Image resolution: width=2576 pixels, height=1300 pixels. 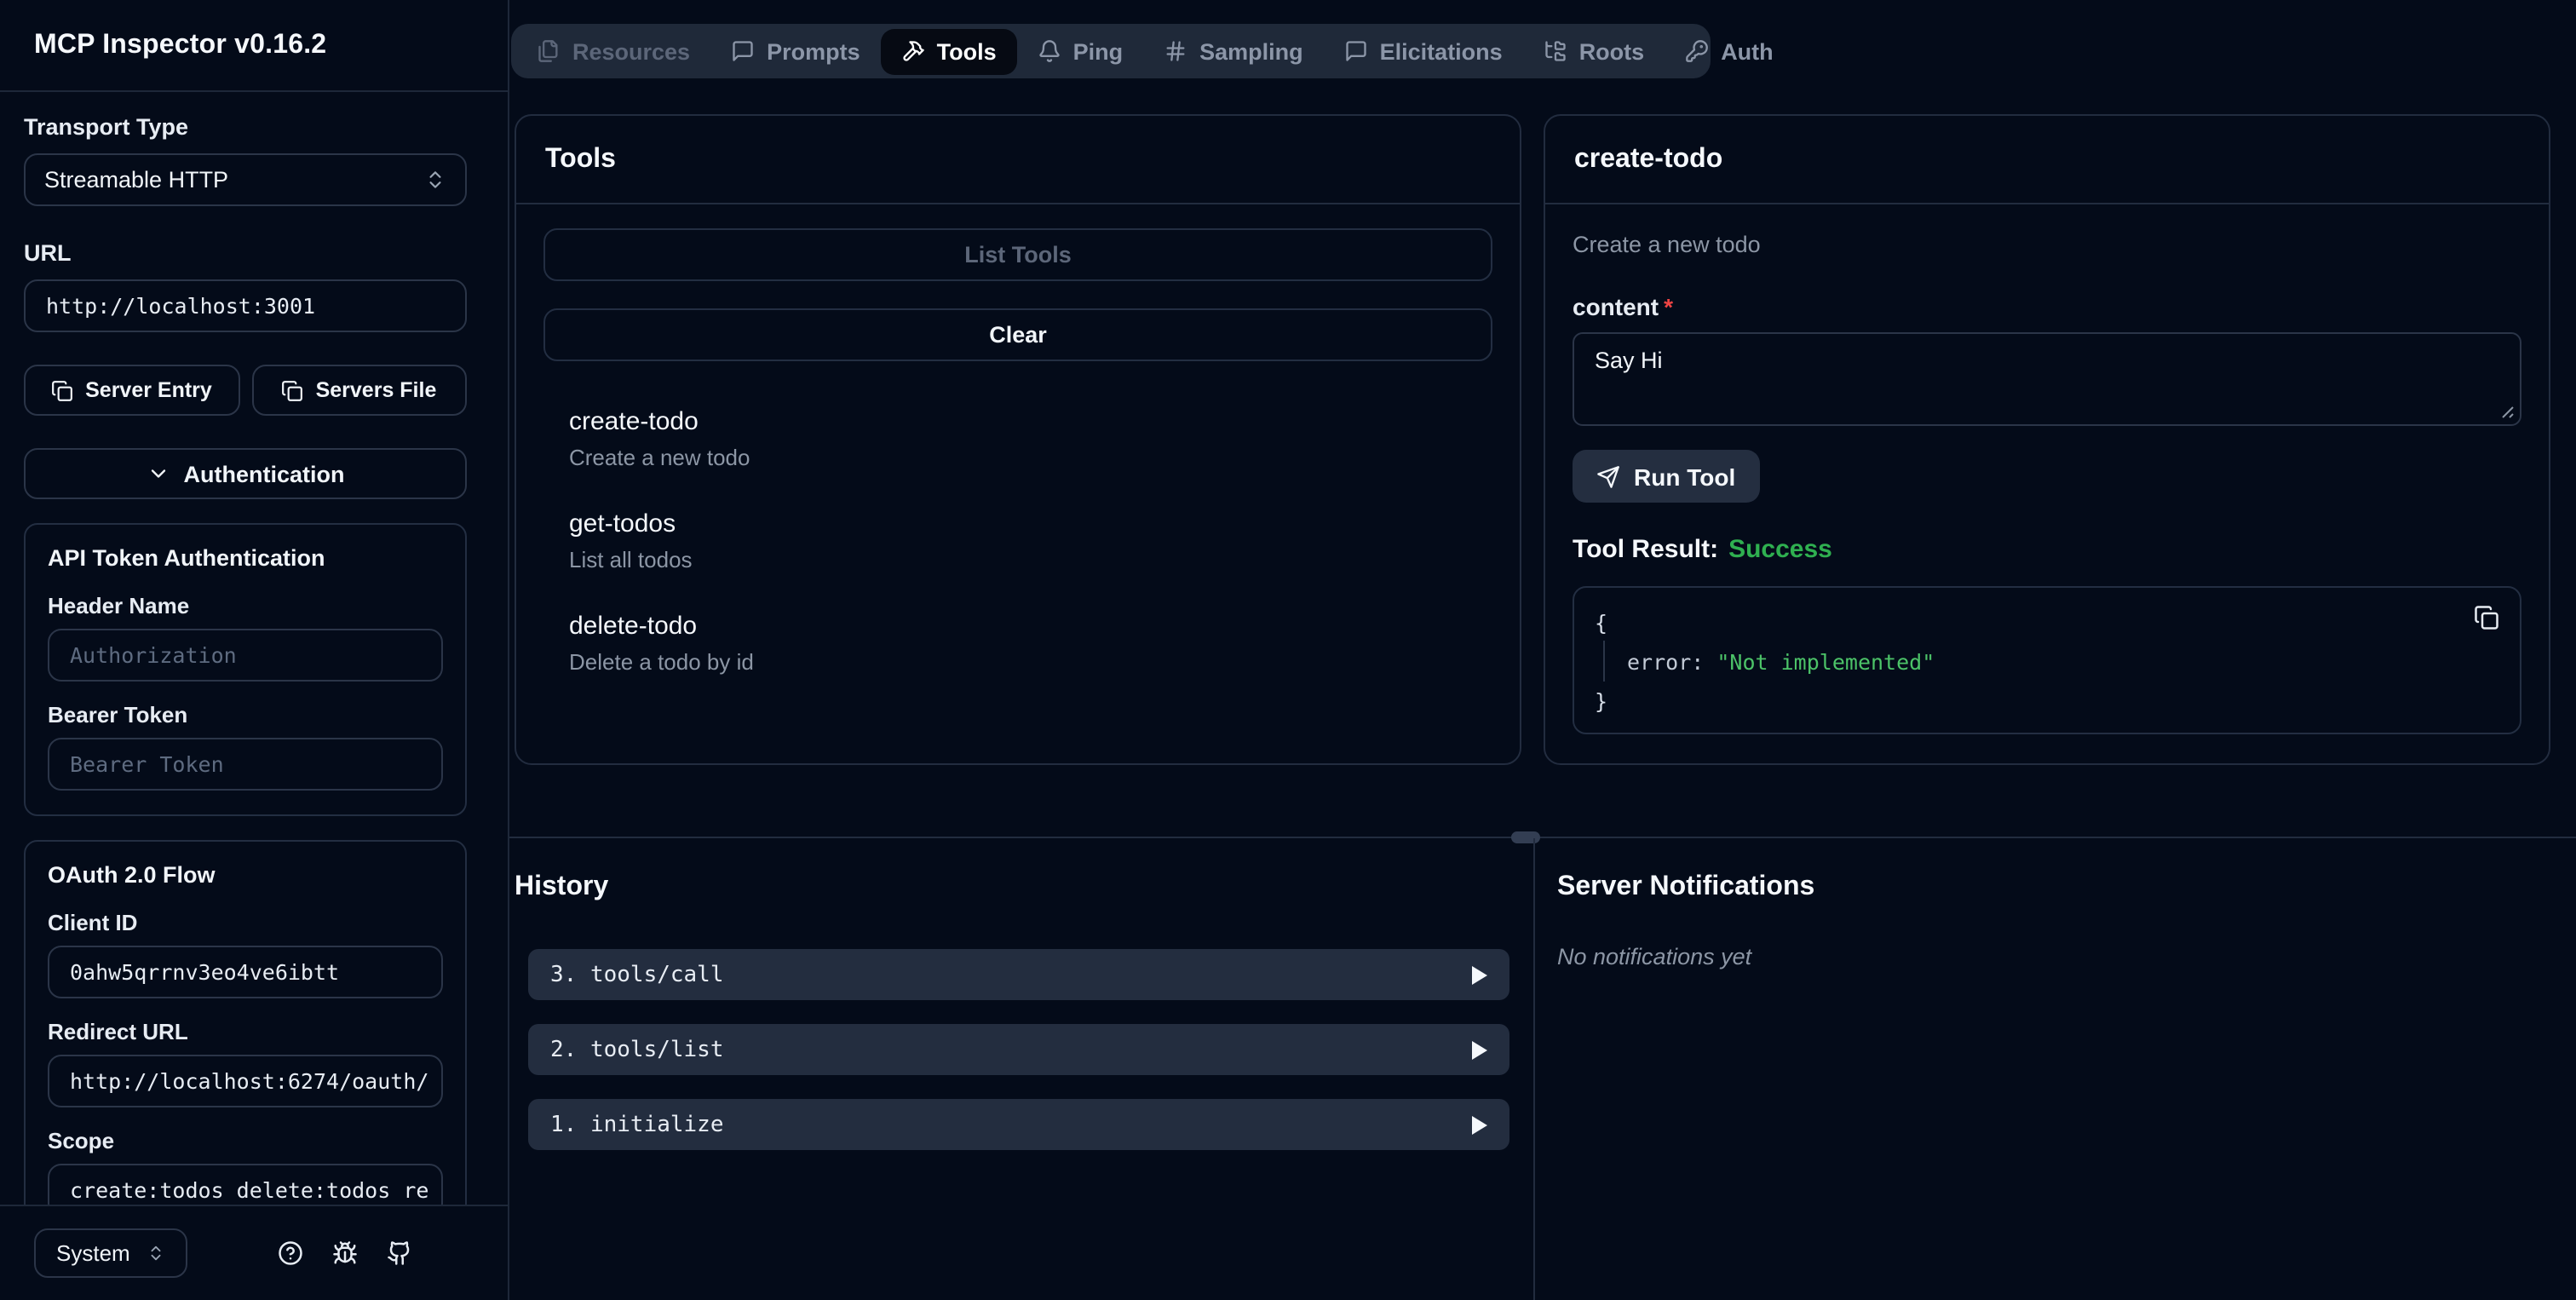 What do you see at coordinates (2047, 379) in the screenshot?
I see `content-textarea: Say Hi` at bounding box center [2047, 379].